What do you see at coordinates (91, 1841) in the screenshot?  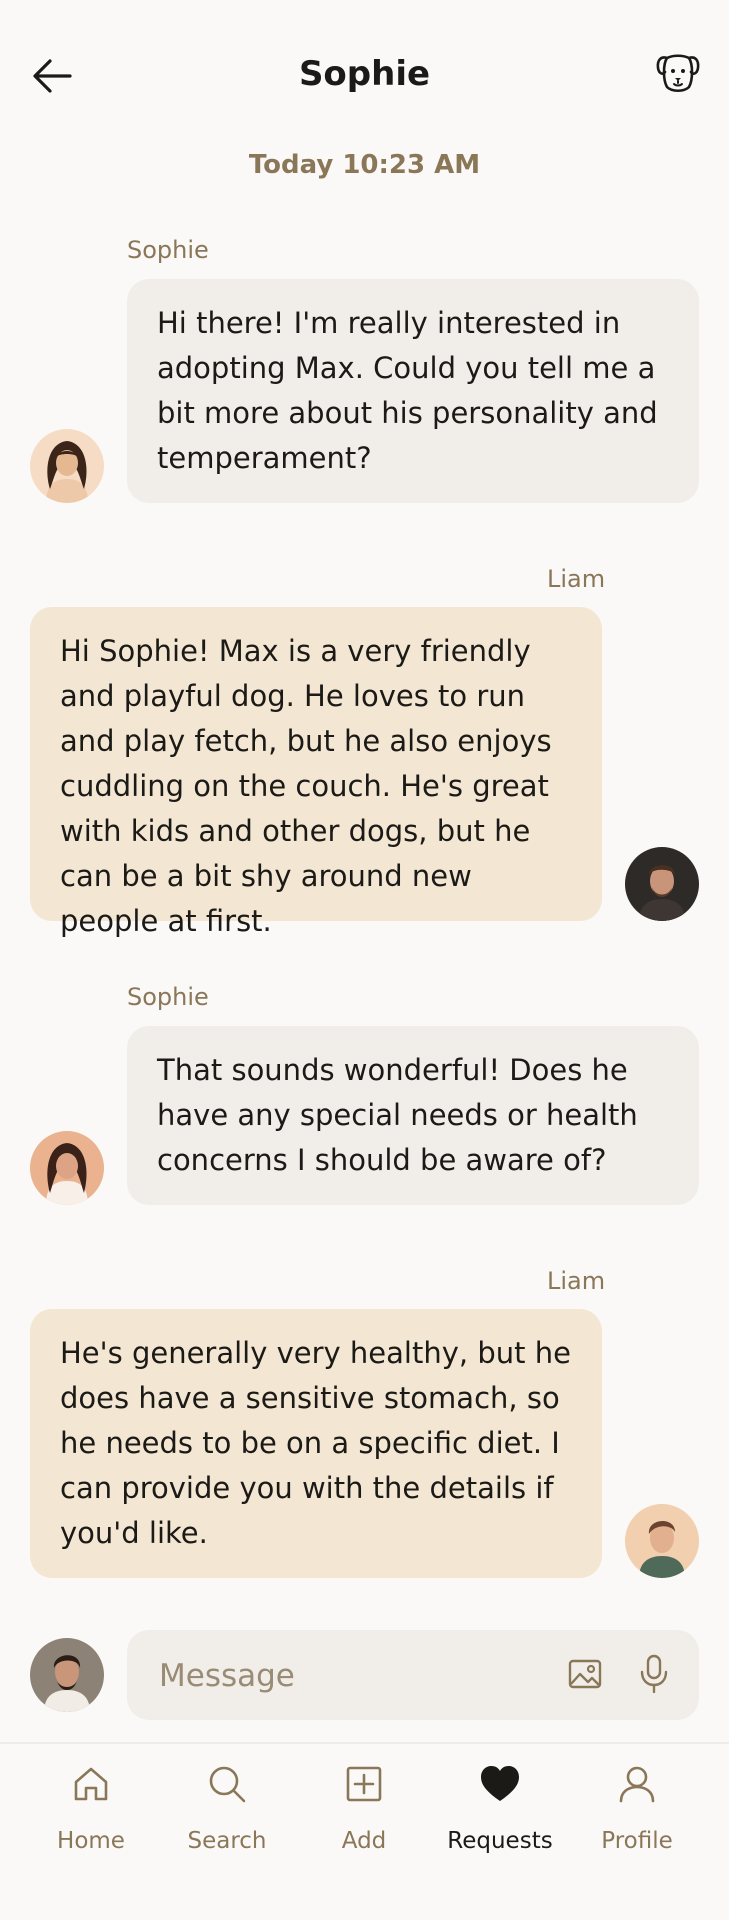 I see `nav-label: Home` at bounding box center [91, 1841].